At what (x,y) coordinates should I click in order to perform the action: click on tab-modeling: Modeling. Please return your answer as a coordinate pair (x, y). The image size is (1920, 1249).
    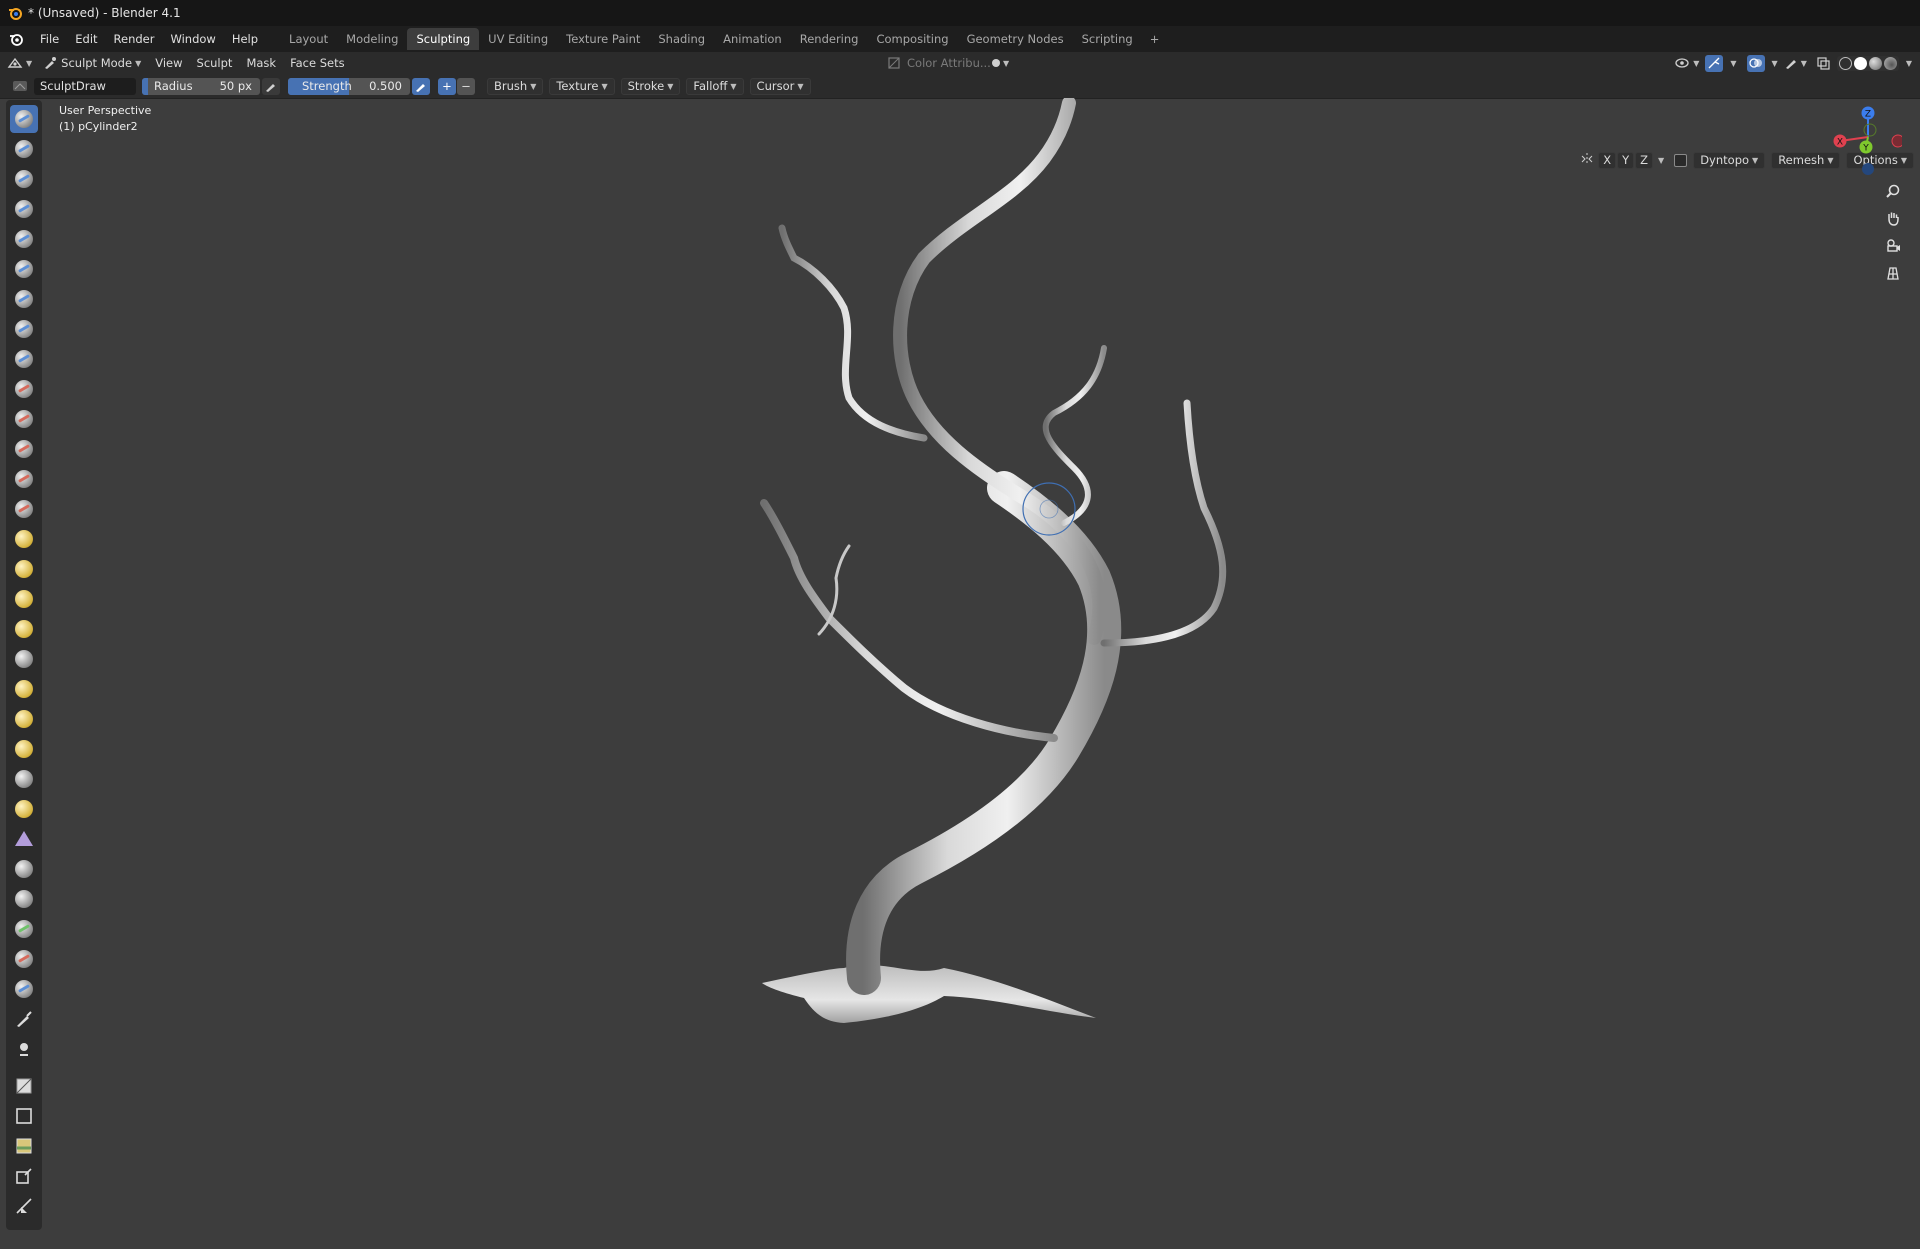
    Looking at the image, I should click on (372, 39).